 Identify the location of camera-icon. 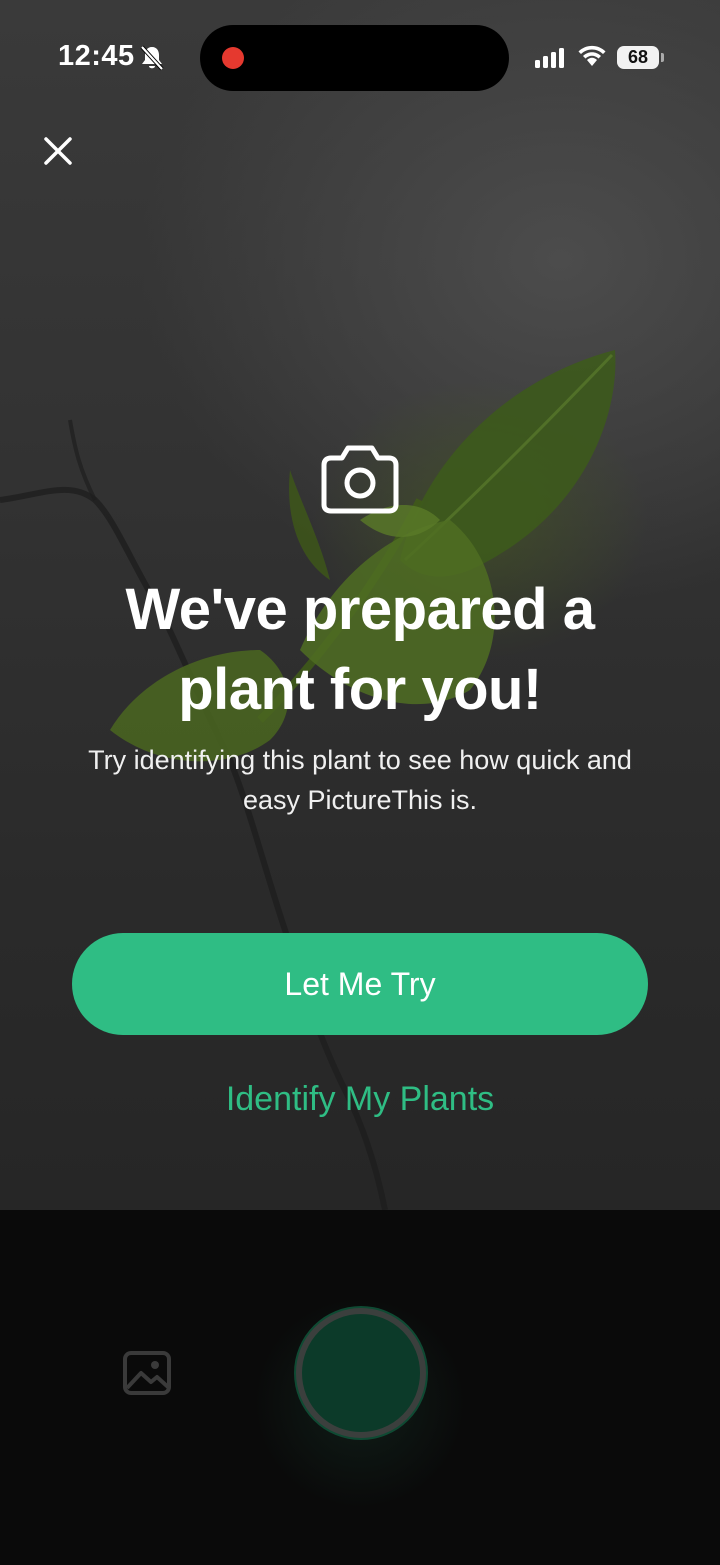
(360, 479).